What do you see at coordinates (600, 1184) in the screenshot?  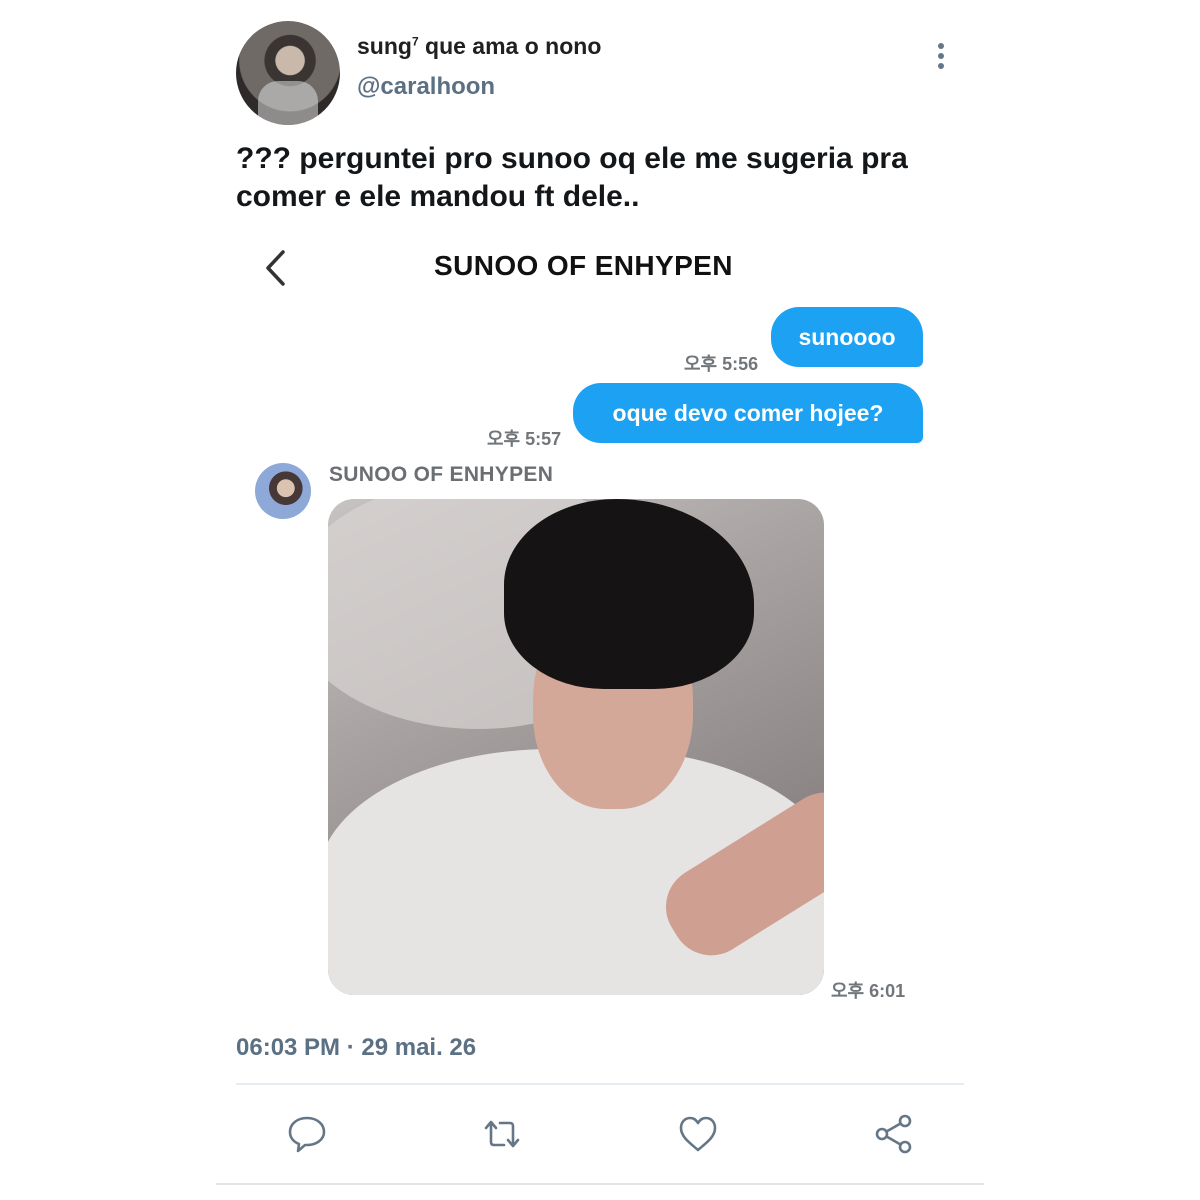 I see `bottom-divider` at bounding box center [600, 1184].